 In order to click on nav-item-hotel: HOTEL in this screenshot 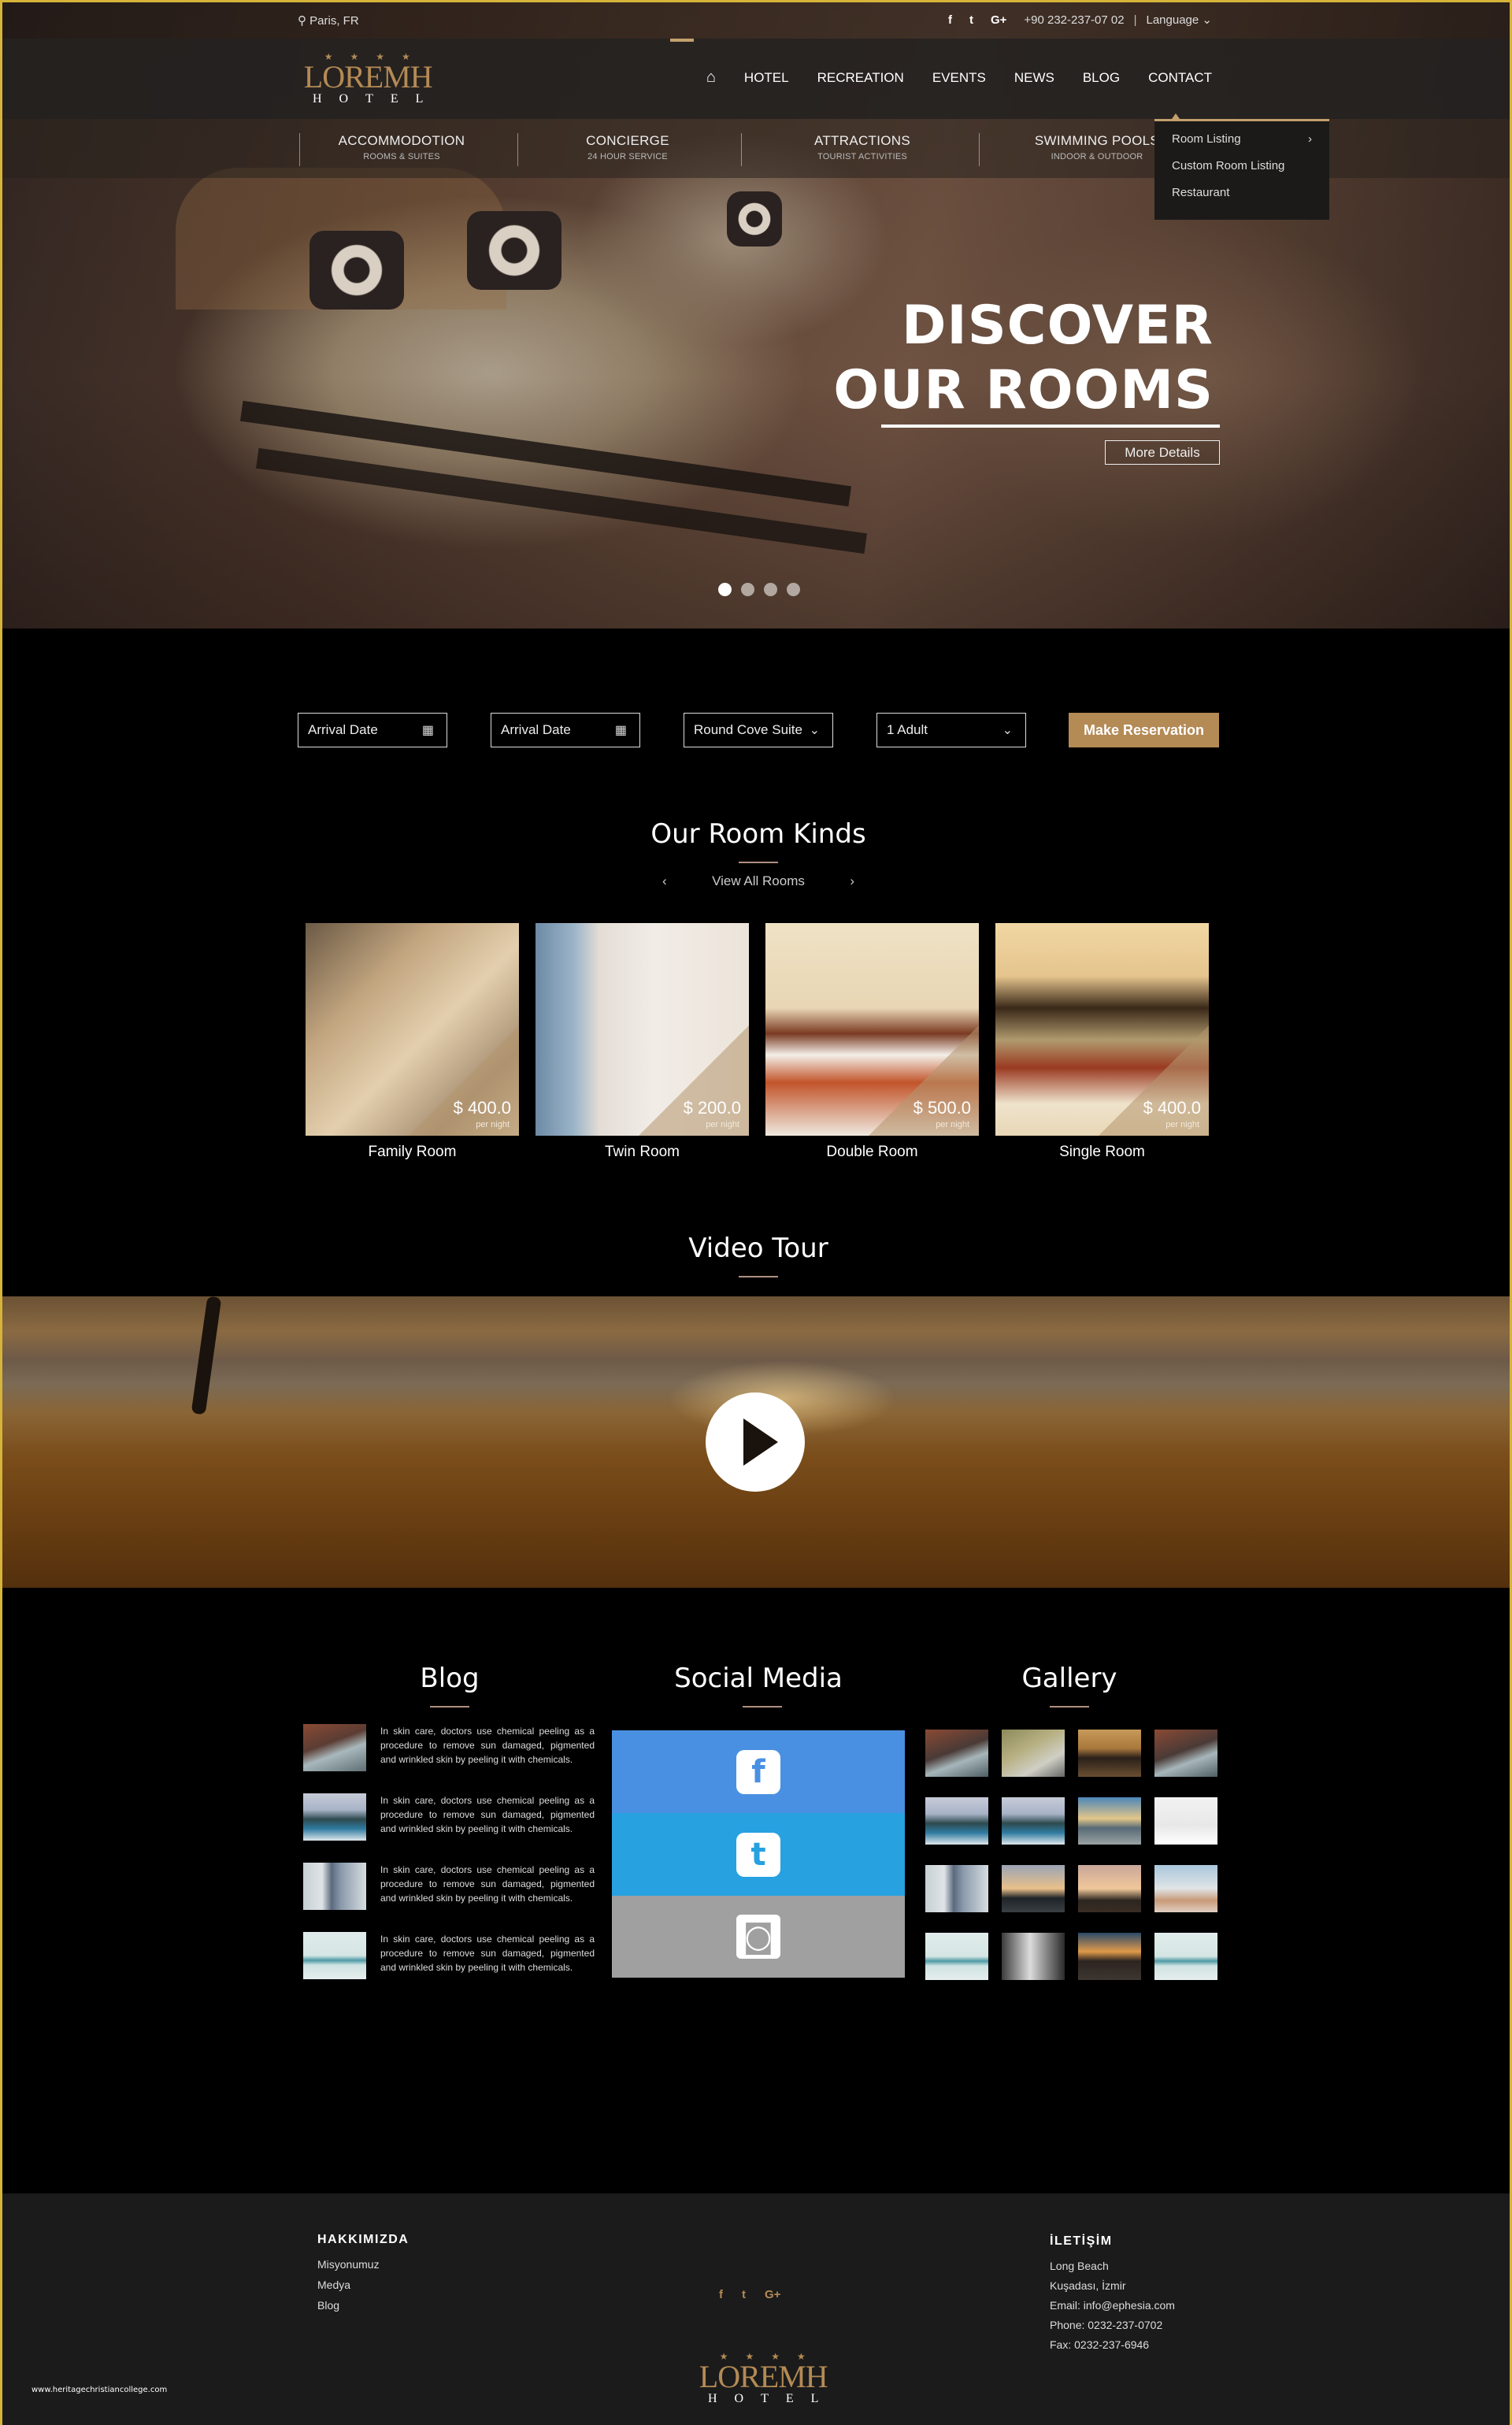, I will do `click(766, 78)`.